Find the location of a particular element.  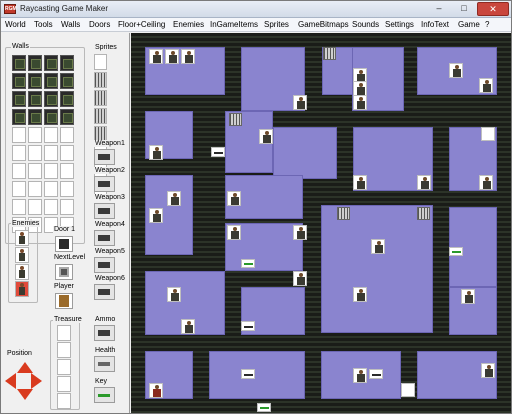

menu-sounds: Sounds is located at coordinates (365, 24).